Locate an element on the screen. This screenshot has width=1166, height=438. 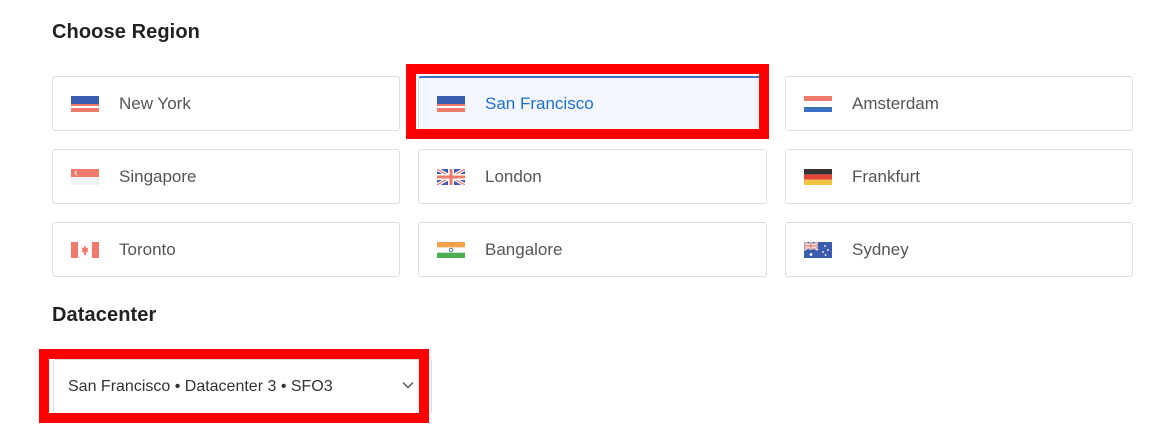
region-card-bangalore: Bangalore is located at coordinates (592, 249).